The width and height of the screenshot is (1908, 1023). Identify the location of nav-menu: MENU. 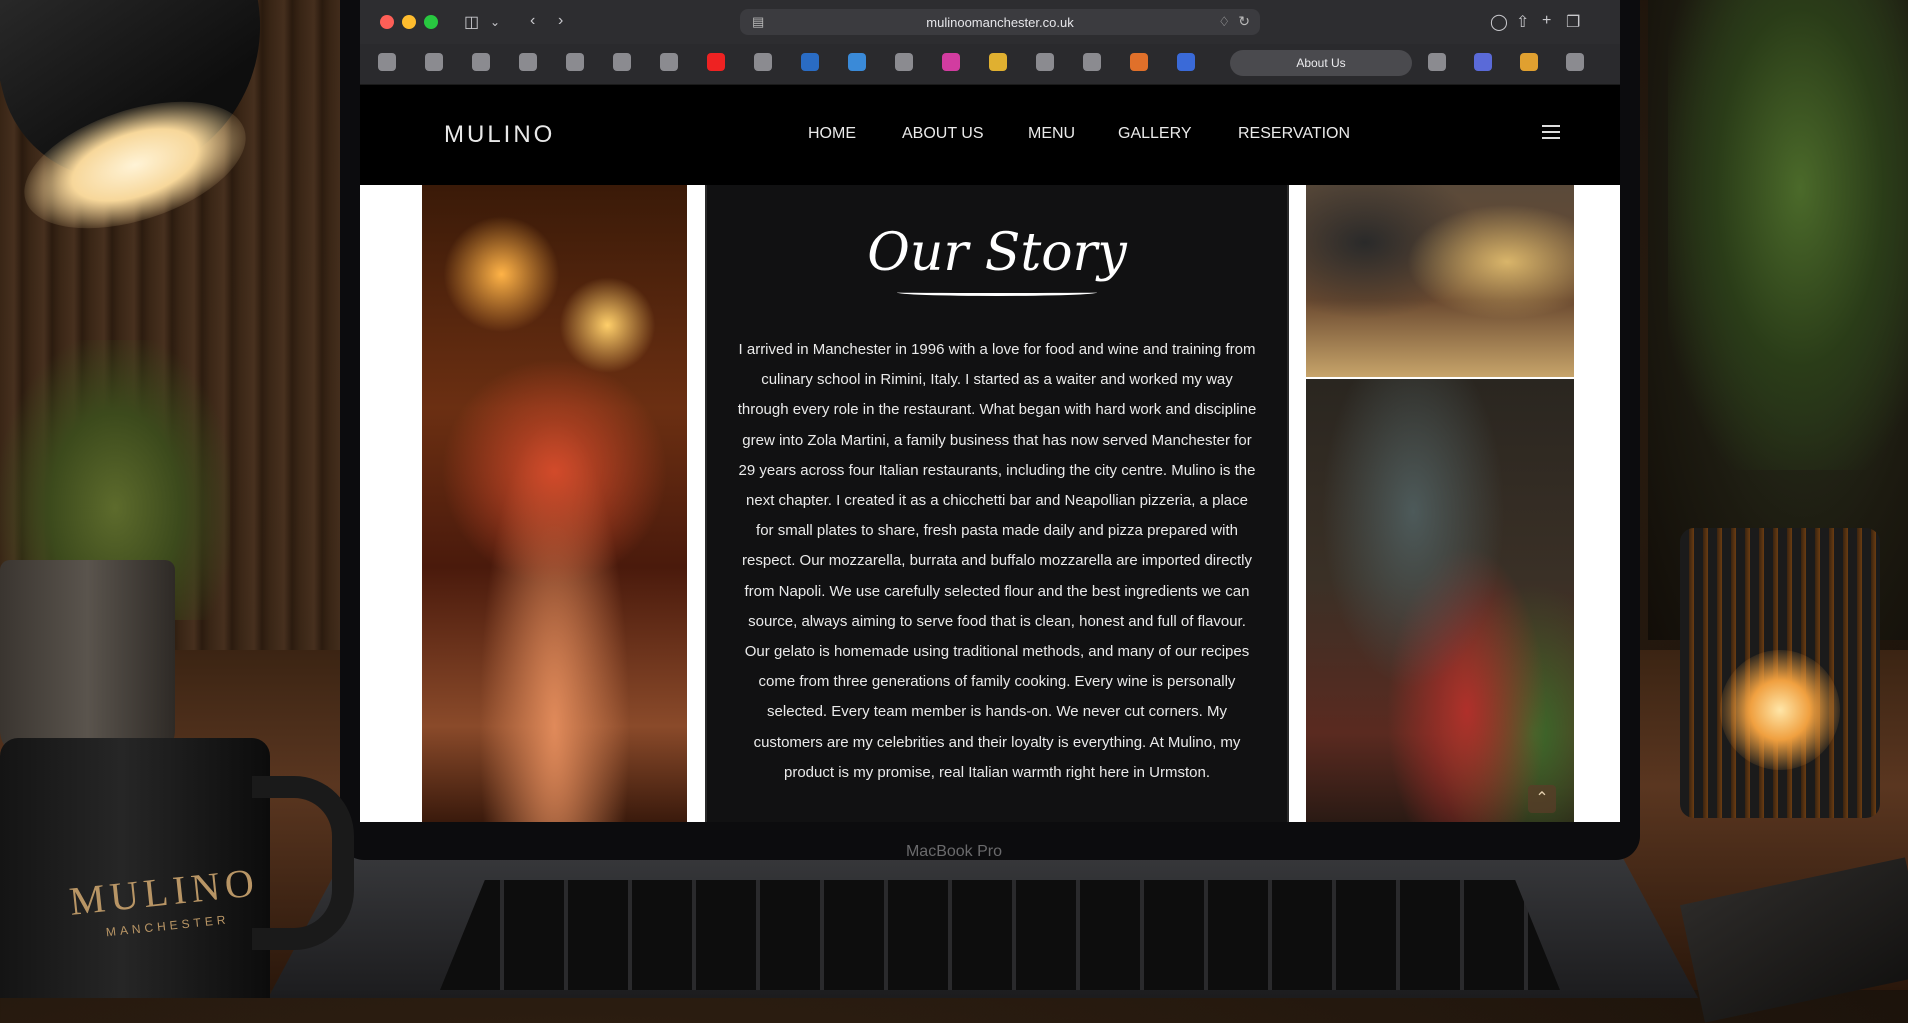
(1051, 134).